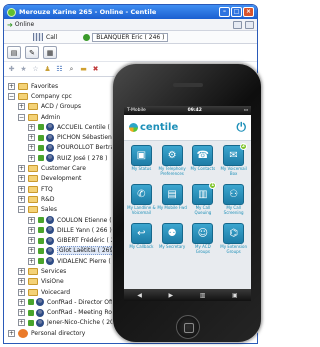  Describe the element at coordinates (237, 24) in the screenshot. I see `phone-icon` at that location.